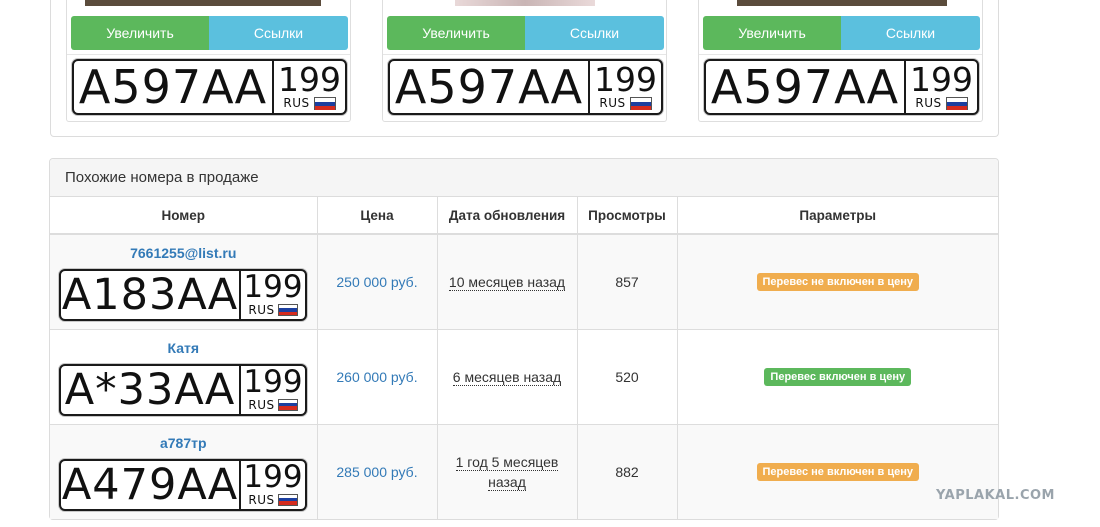 This screenshot has height=527, width=1100. What do you see at coordinates (377, 216) in the screenshot?
I see `column-header-price: Цена` at bounding box center [377, 216].